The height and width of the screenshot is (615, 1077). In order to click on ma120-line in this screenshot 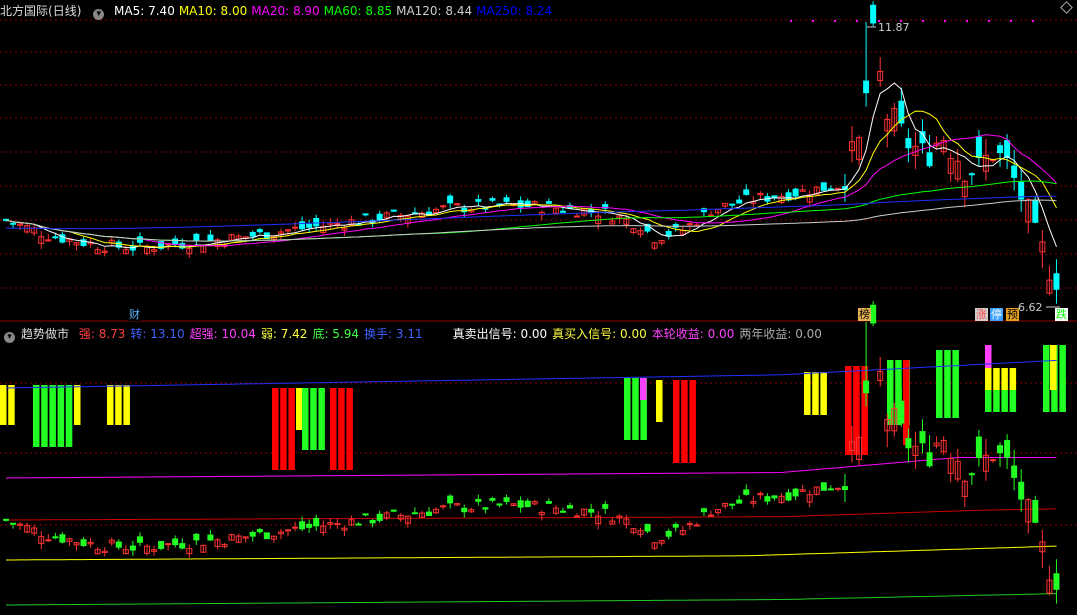, I will do `click(531, 220)`.